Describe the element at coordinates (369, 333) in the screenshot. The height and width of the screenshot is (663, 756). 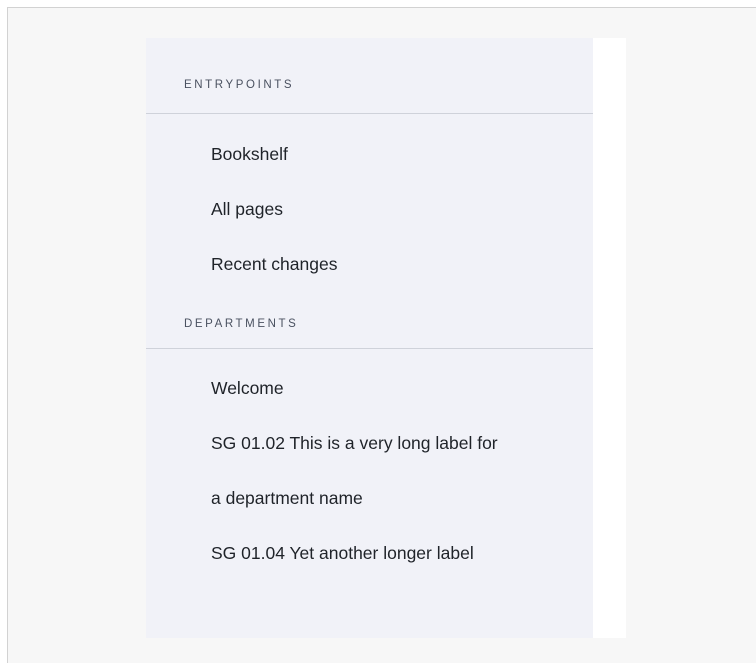
I see `section-heading-departments: DEPARTMENTS` at that location.